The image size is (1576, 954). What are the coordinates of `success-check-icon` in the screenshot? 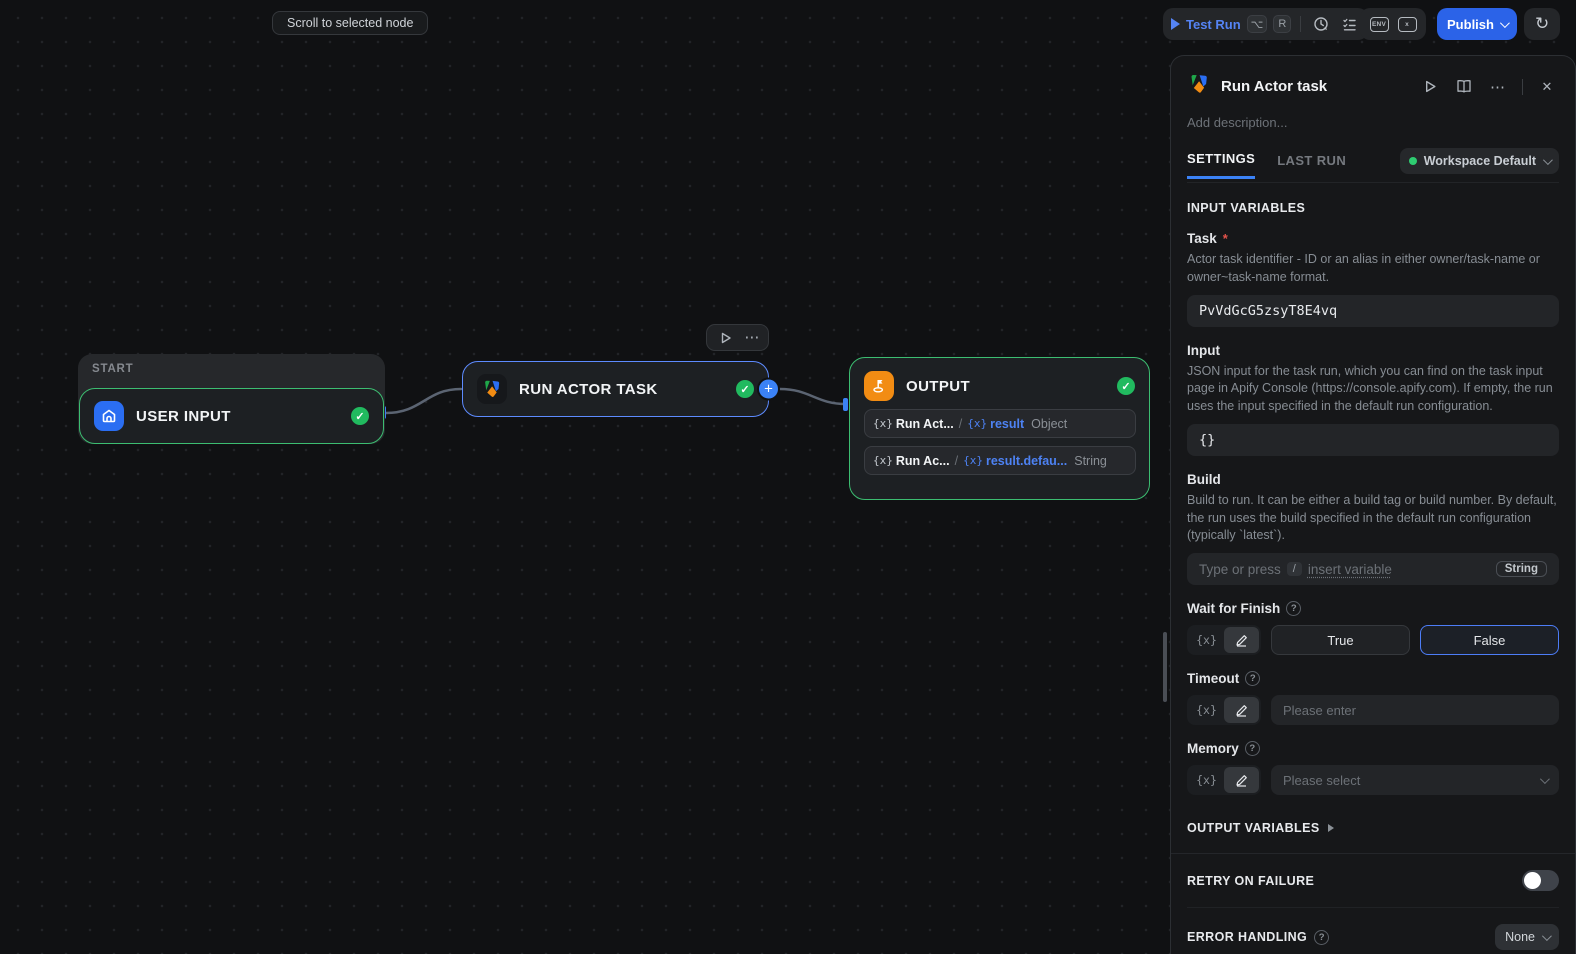 It's located at (360, 416).